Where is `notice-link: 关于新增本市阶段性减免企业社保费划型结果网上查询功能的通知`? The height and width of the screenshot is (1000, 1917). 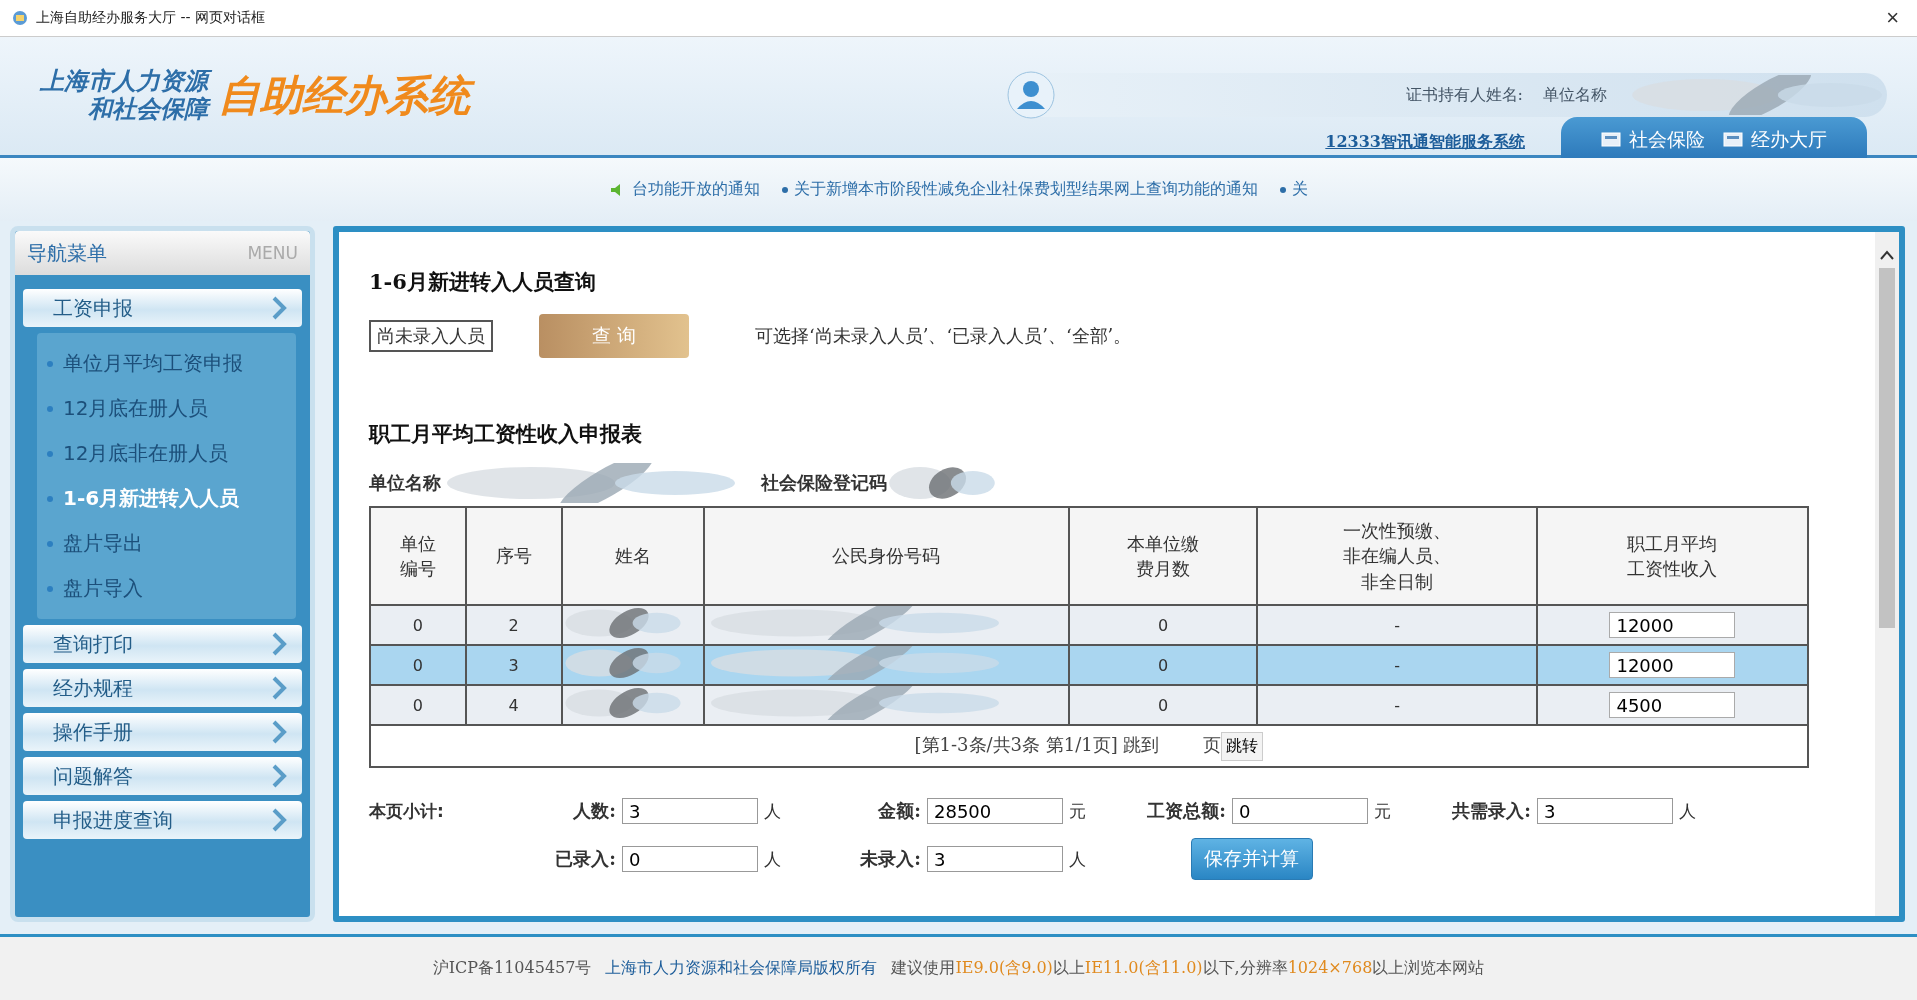
notice-link: 关于新增本市阶段性减免企业社保费划型结果网上查询功能的通知 is located at coordinates (1019, 189).